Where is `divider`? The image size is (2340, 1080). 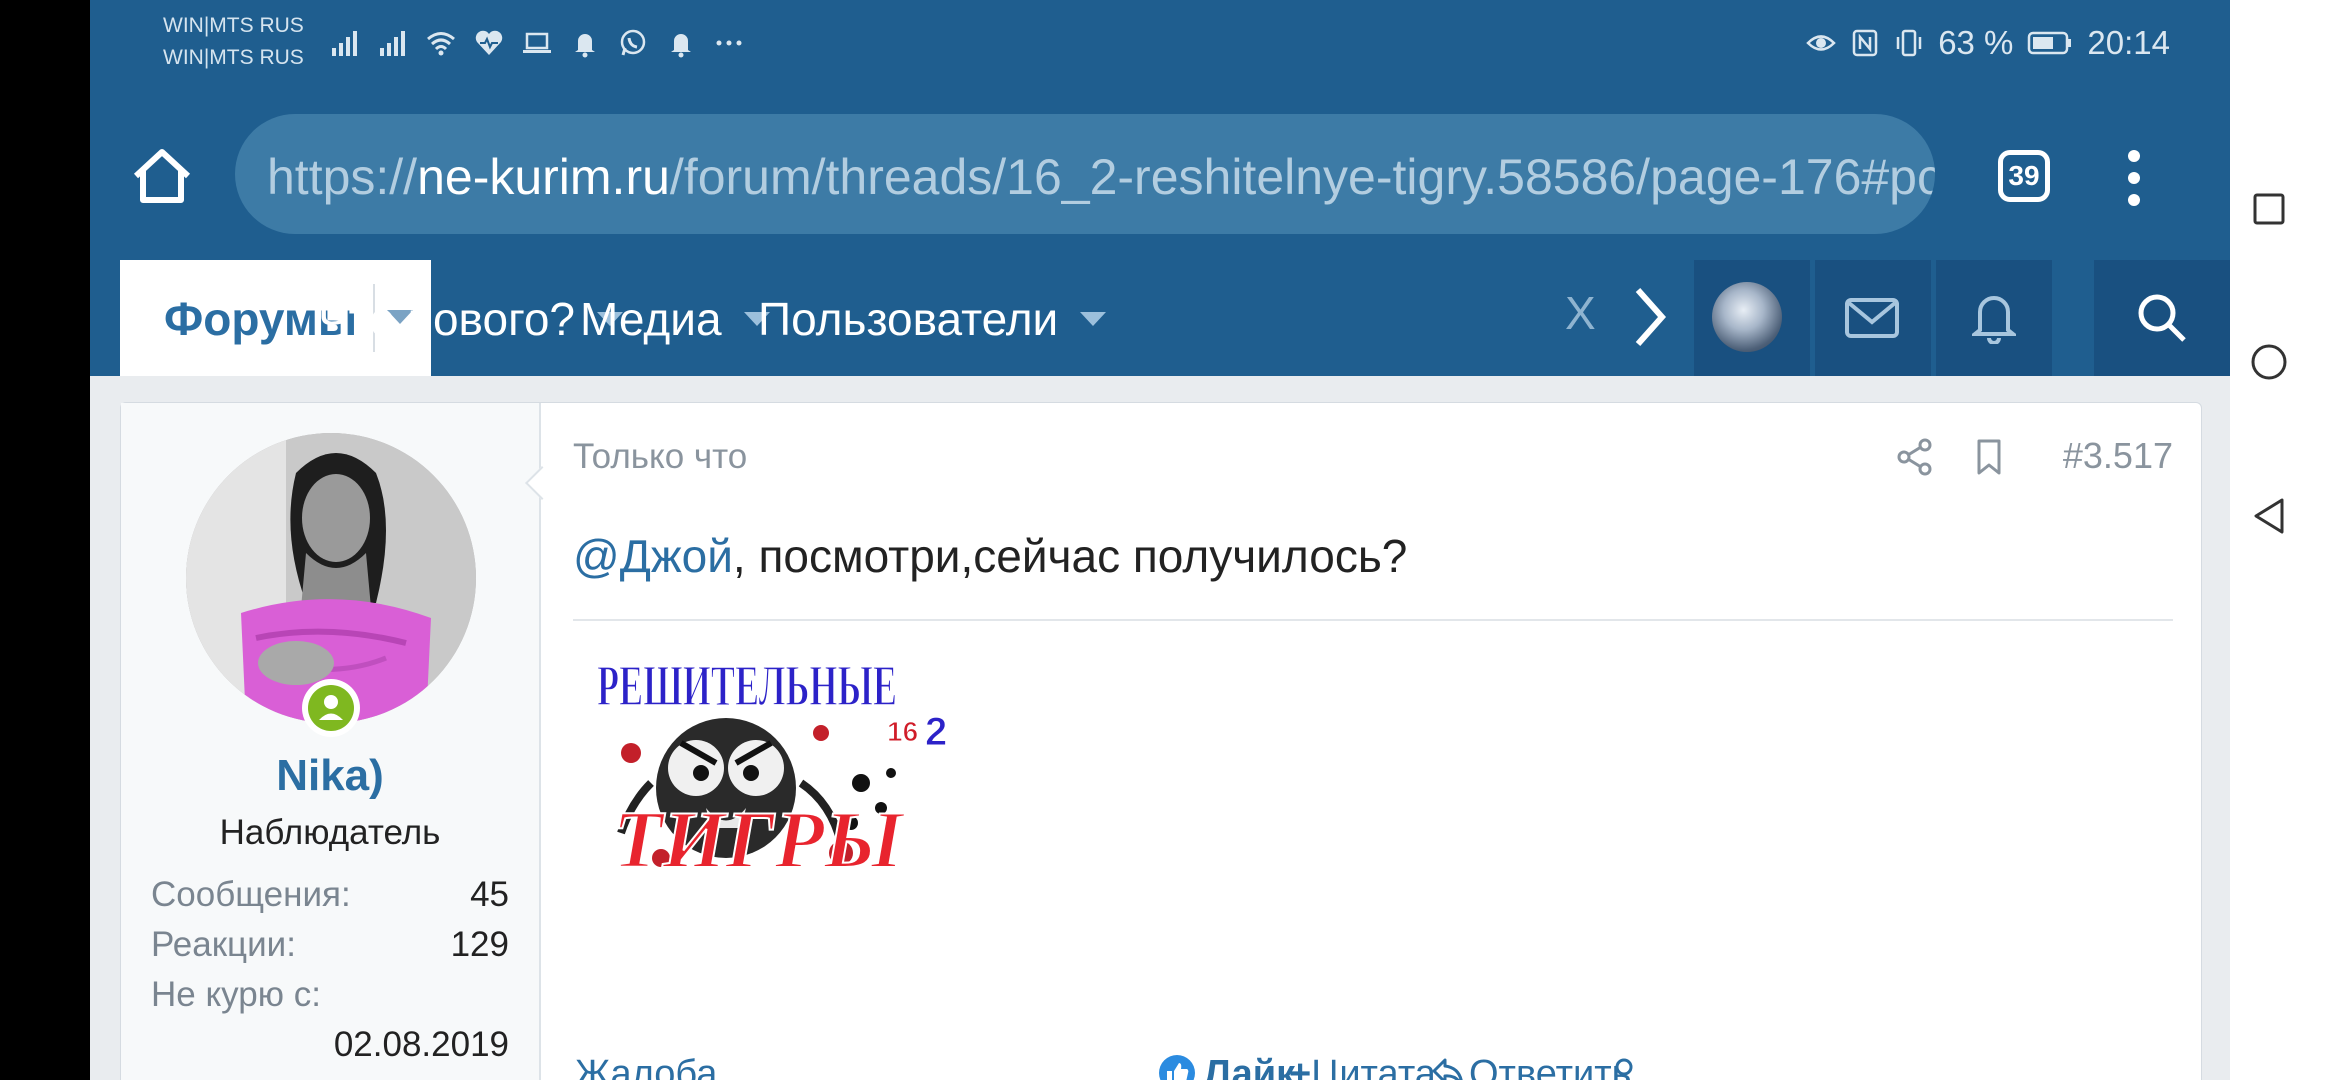 divider is located at coordinates (1373, 620).